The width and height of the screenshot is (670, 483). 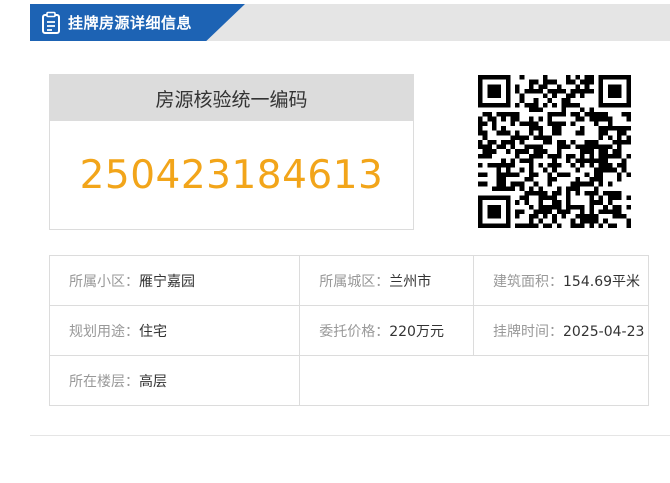 What do you see at coordinates (602, 281) in the screenshot?
I see `area-value: 154.69平米` at bounding box center [602, 281].